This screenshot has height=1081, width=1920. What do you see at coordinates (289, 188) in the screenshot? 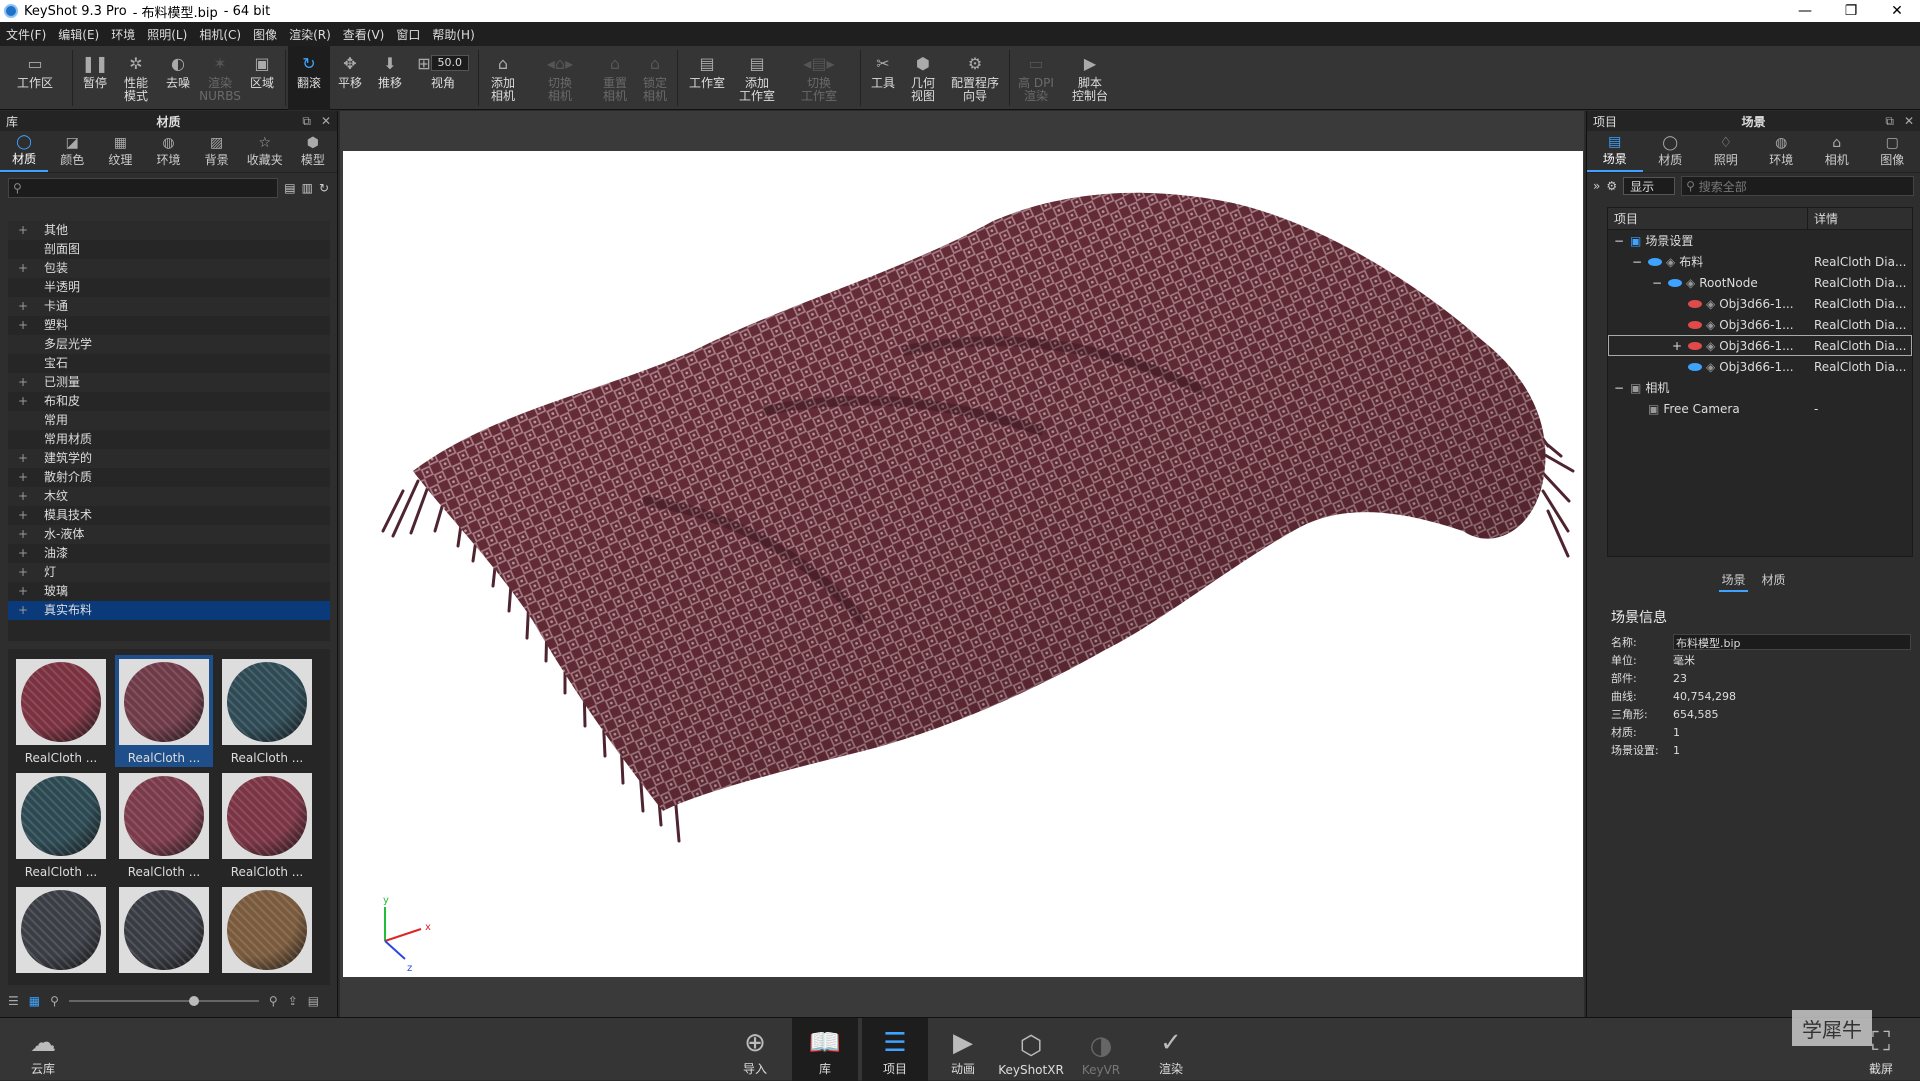
I see `folder-add-icon: ▤` at bounding box center [289, 188].